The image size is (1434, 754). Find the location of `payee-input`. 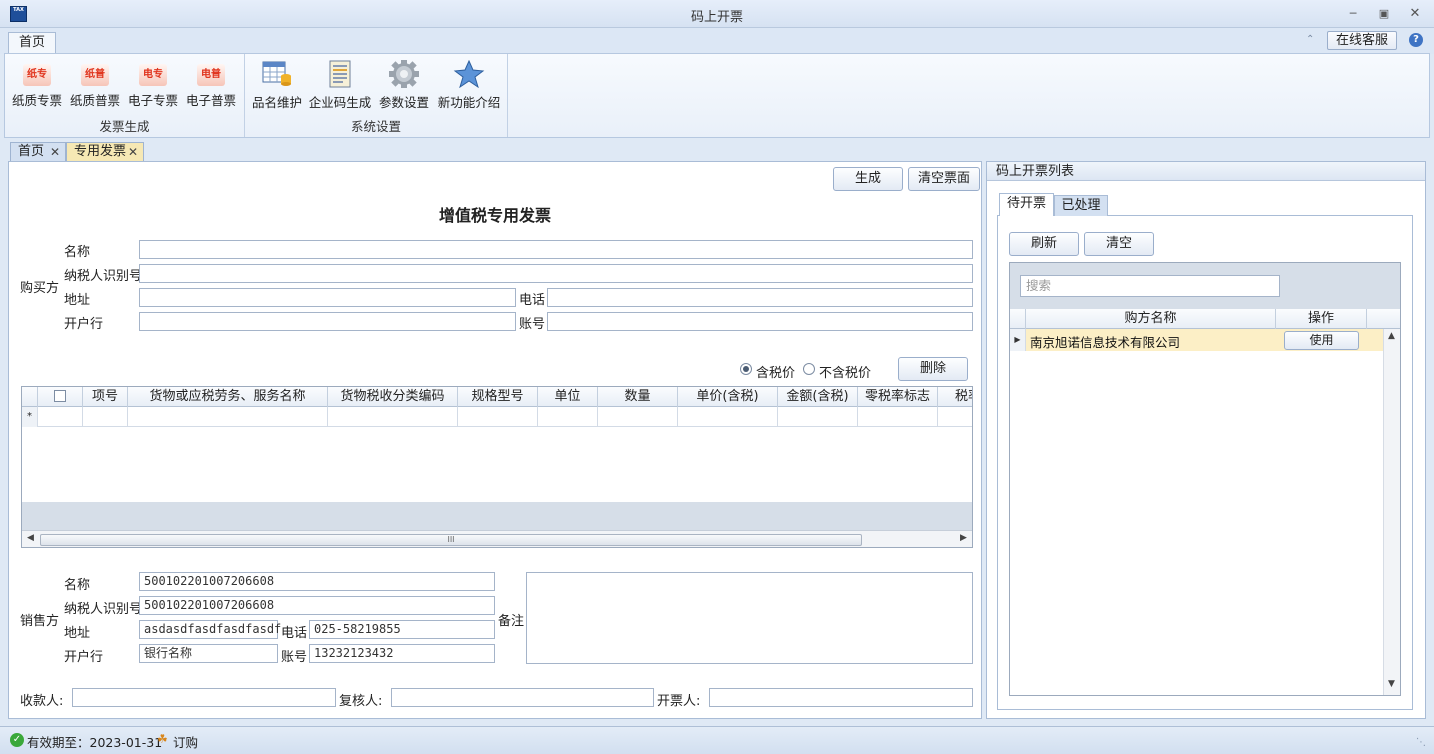

payee-input is located at coordinates (204, 697).